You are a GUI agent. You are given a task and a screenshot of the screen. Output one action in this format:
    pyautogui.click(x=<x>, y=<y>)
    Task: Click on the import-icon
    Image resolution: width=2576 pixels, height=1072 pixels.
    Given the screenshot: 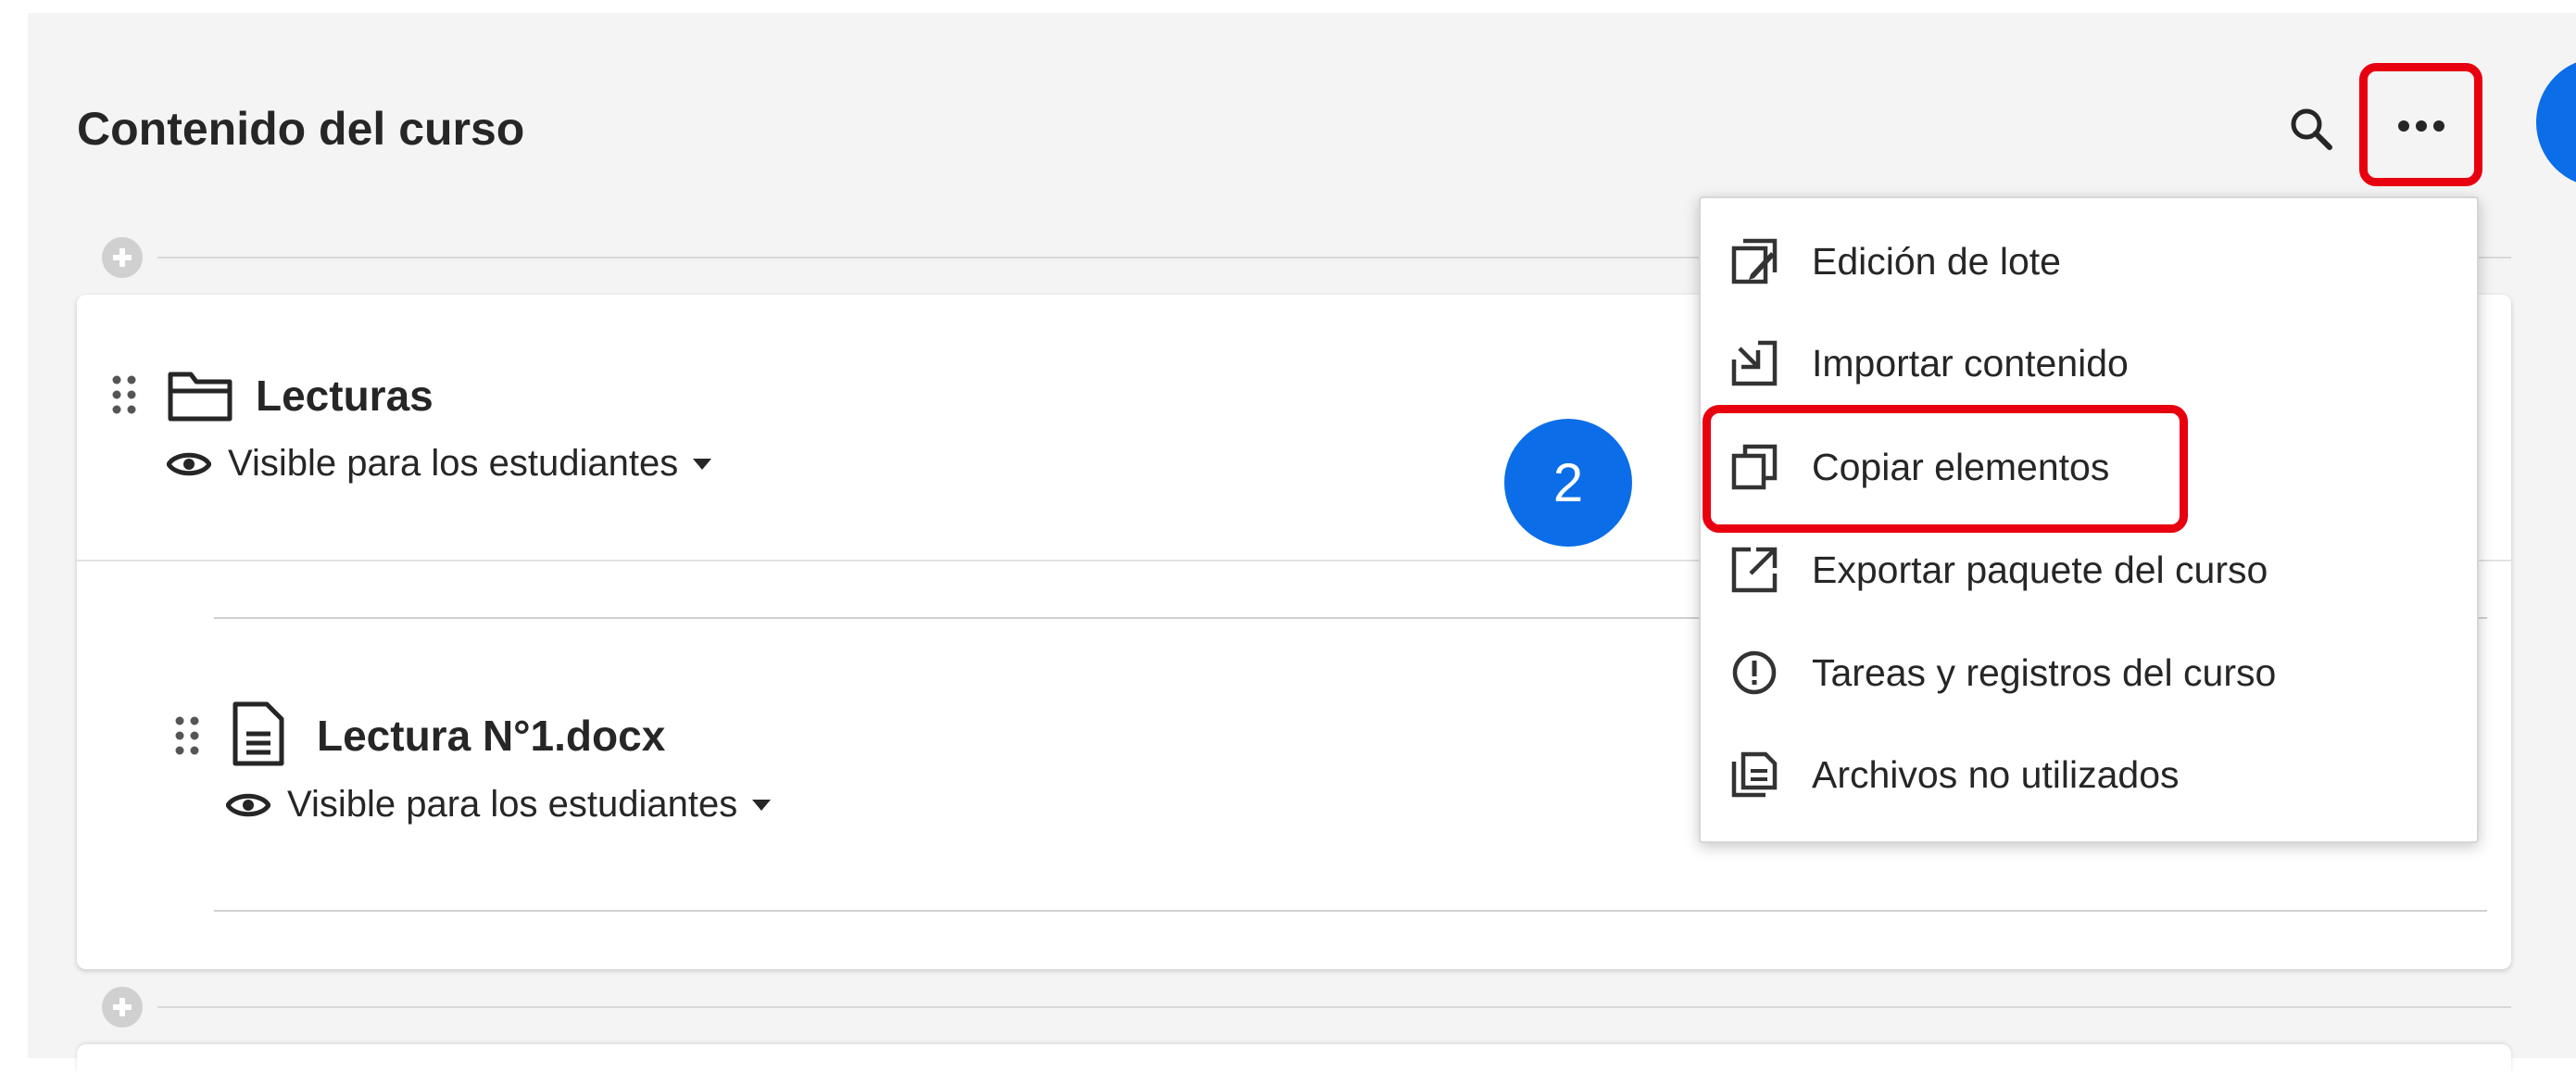 What is the action you would take?
    pyautogui.click(x=1754, y=363)
    